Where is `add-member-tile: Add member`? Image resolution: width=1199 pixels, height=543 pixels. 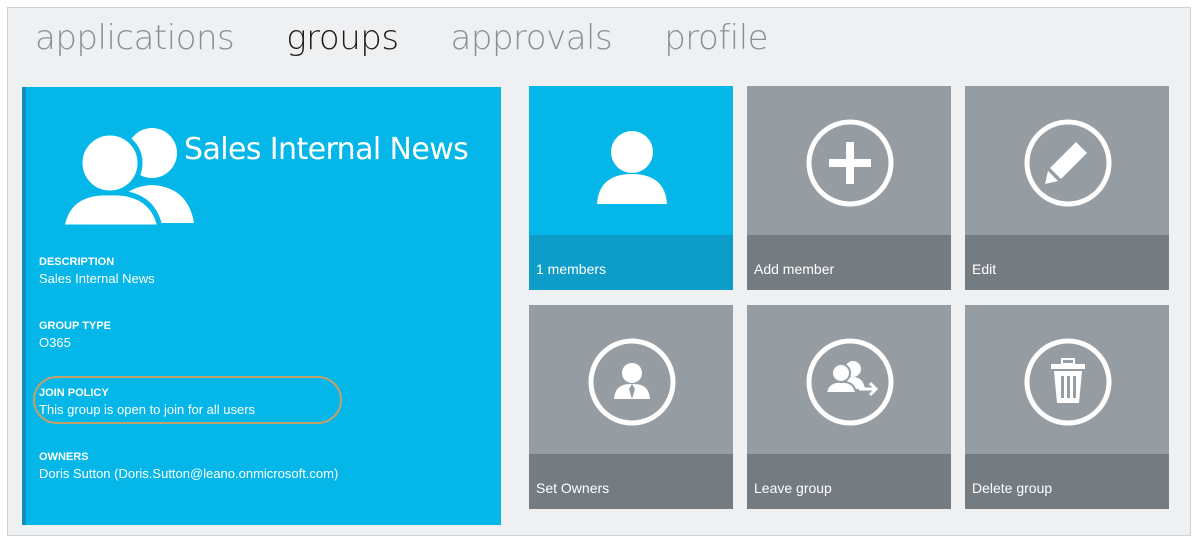
add-member-tile: Add member is located at coordinates (849, 188).